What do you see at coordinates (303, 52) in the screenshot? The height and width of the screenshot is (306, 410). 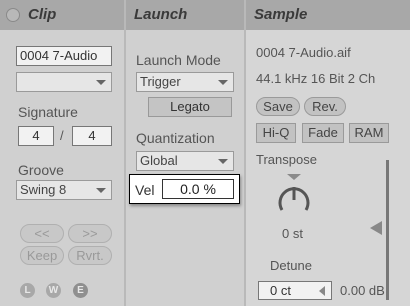 I see `sample-file-name: 0004 7-Audio.aif` at bounding box center [303, 52].